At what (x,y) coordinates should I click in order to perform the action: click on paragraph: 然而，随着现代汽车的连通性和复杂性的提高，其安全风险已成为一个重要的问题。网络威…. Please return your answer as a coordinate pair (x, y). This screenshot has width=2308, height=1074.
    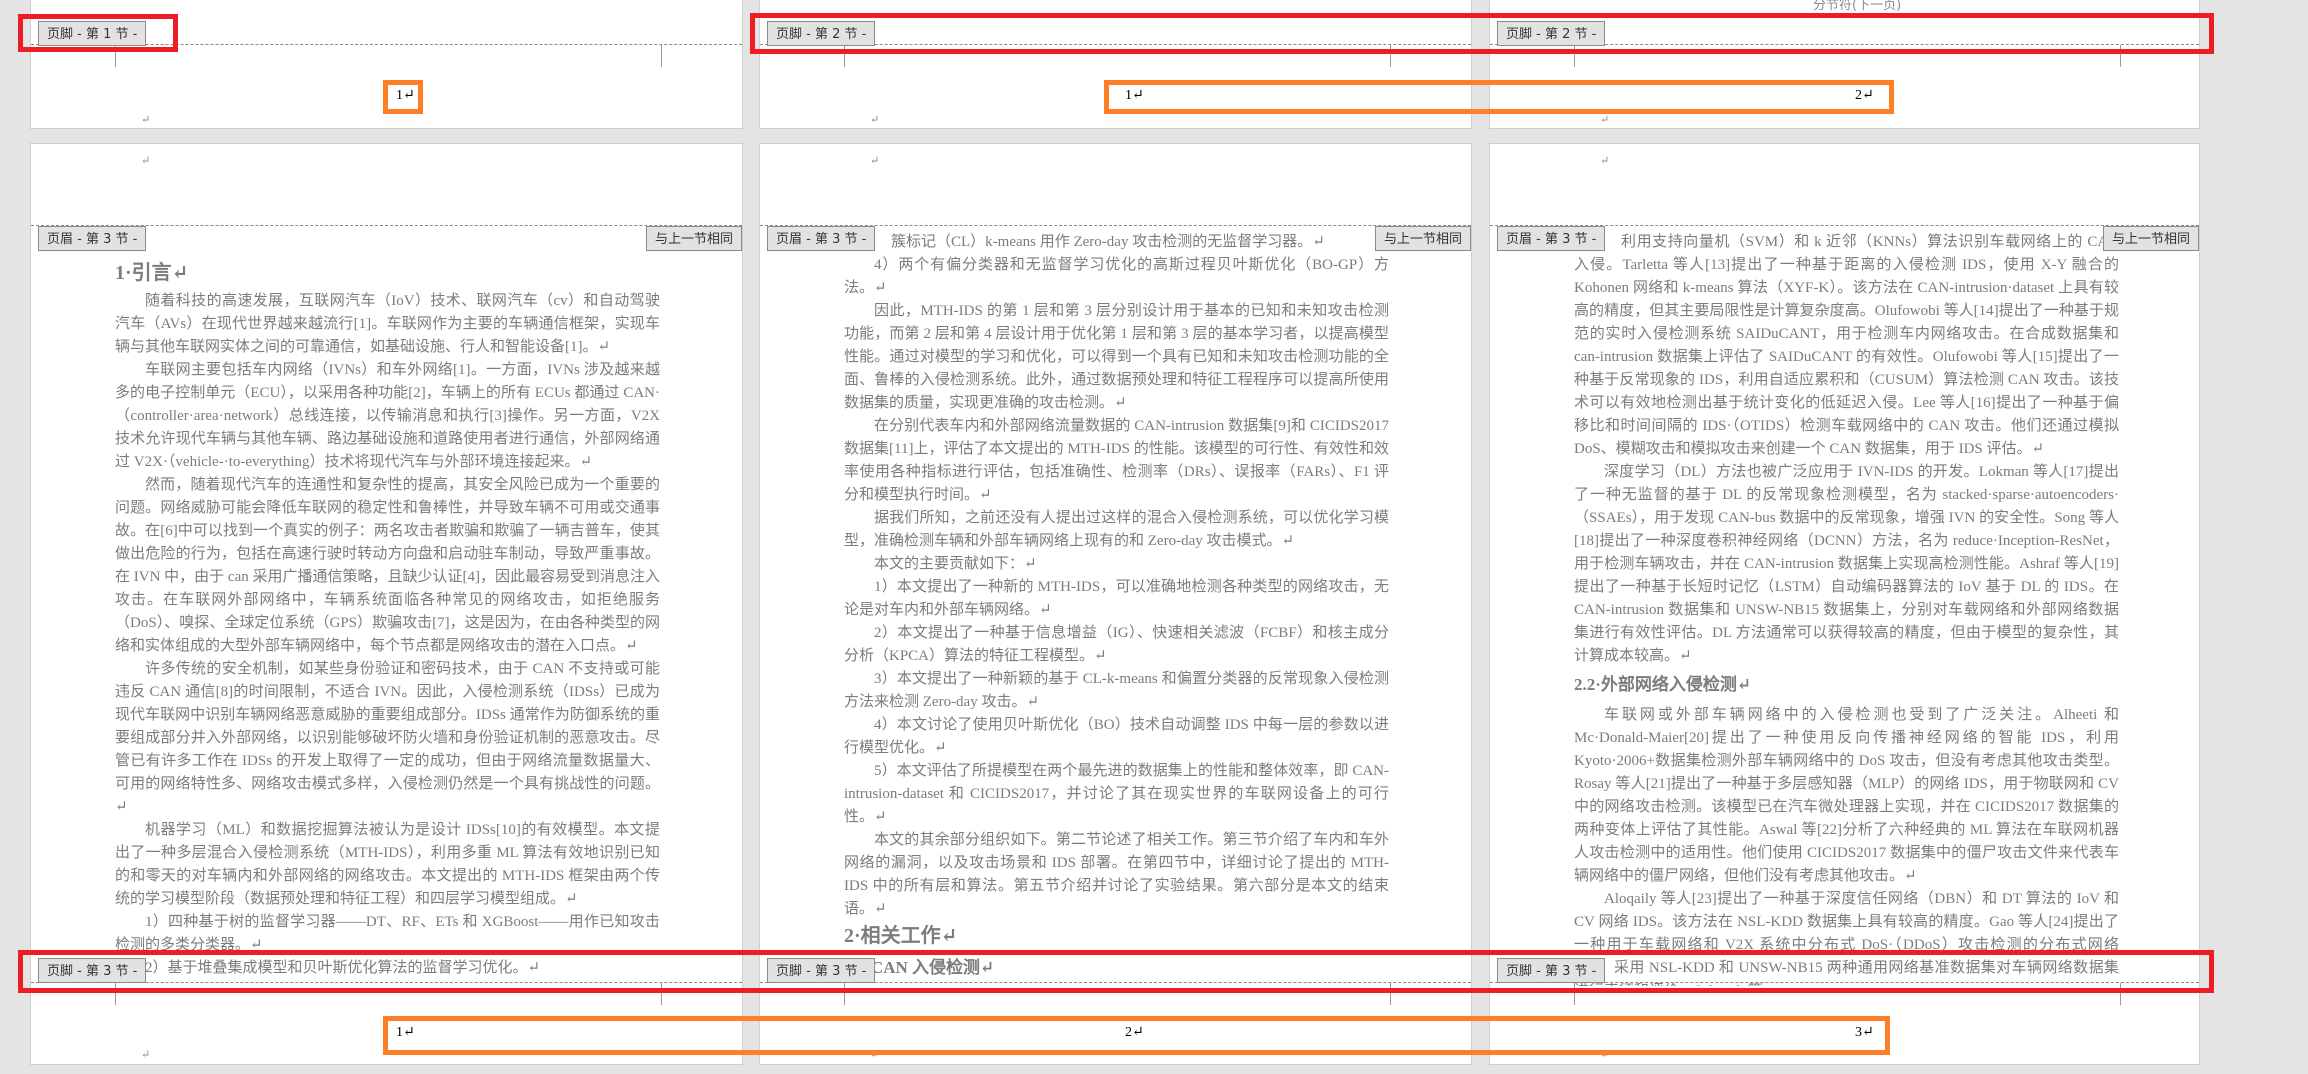
    Looking at the image, I should click on (387, 565).